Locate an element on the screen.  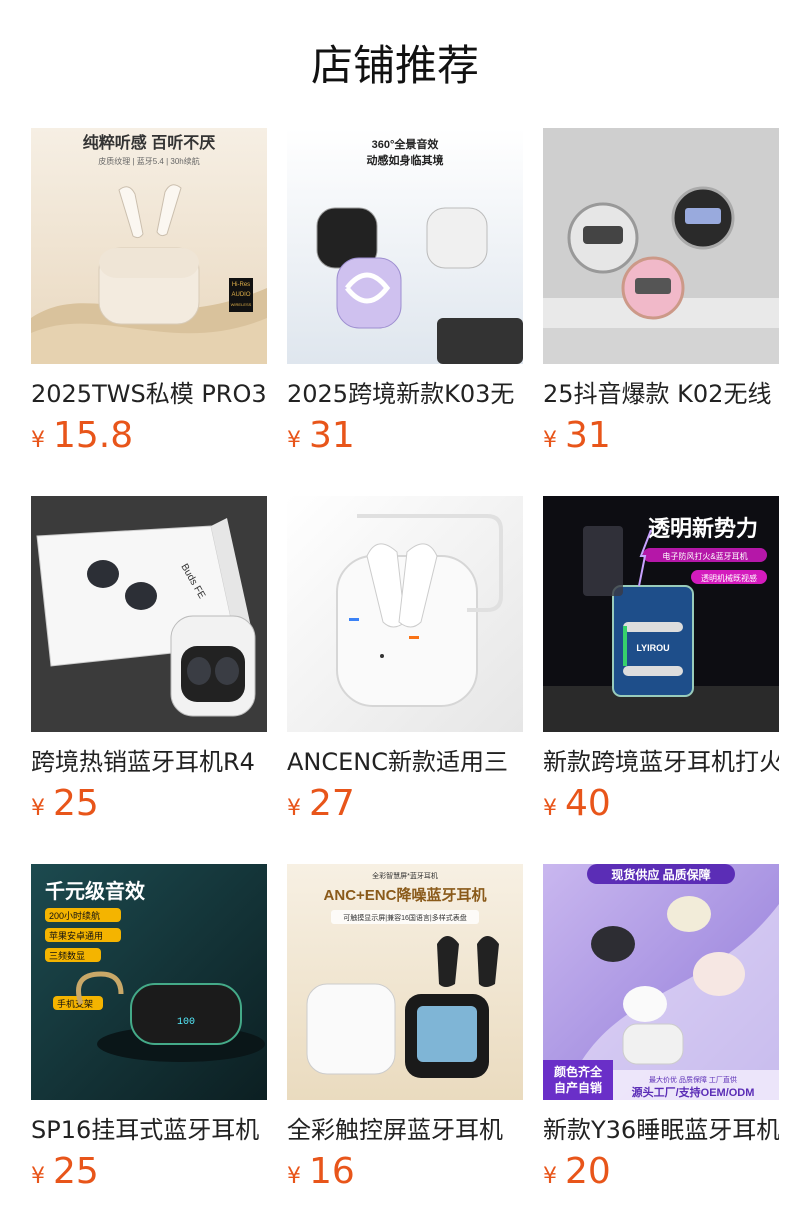
product-price: ¥27 is located at coordinates (321, 804).